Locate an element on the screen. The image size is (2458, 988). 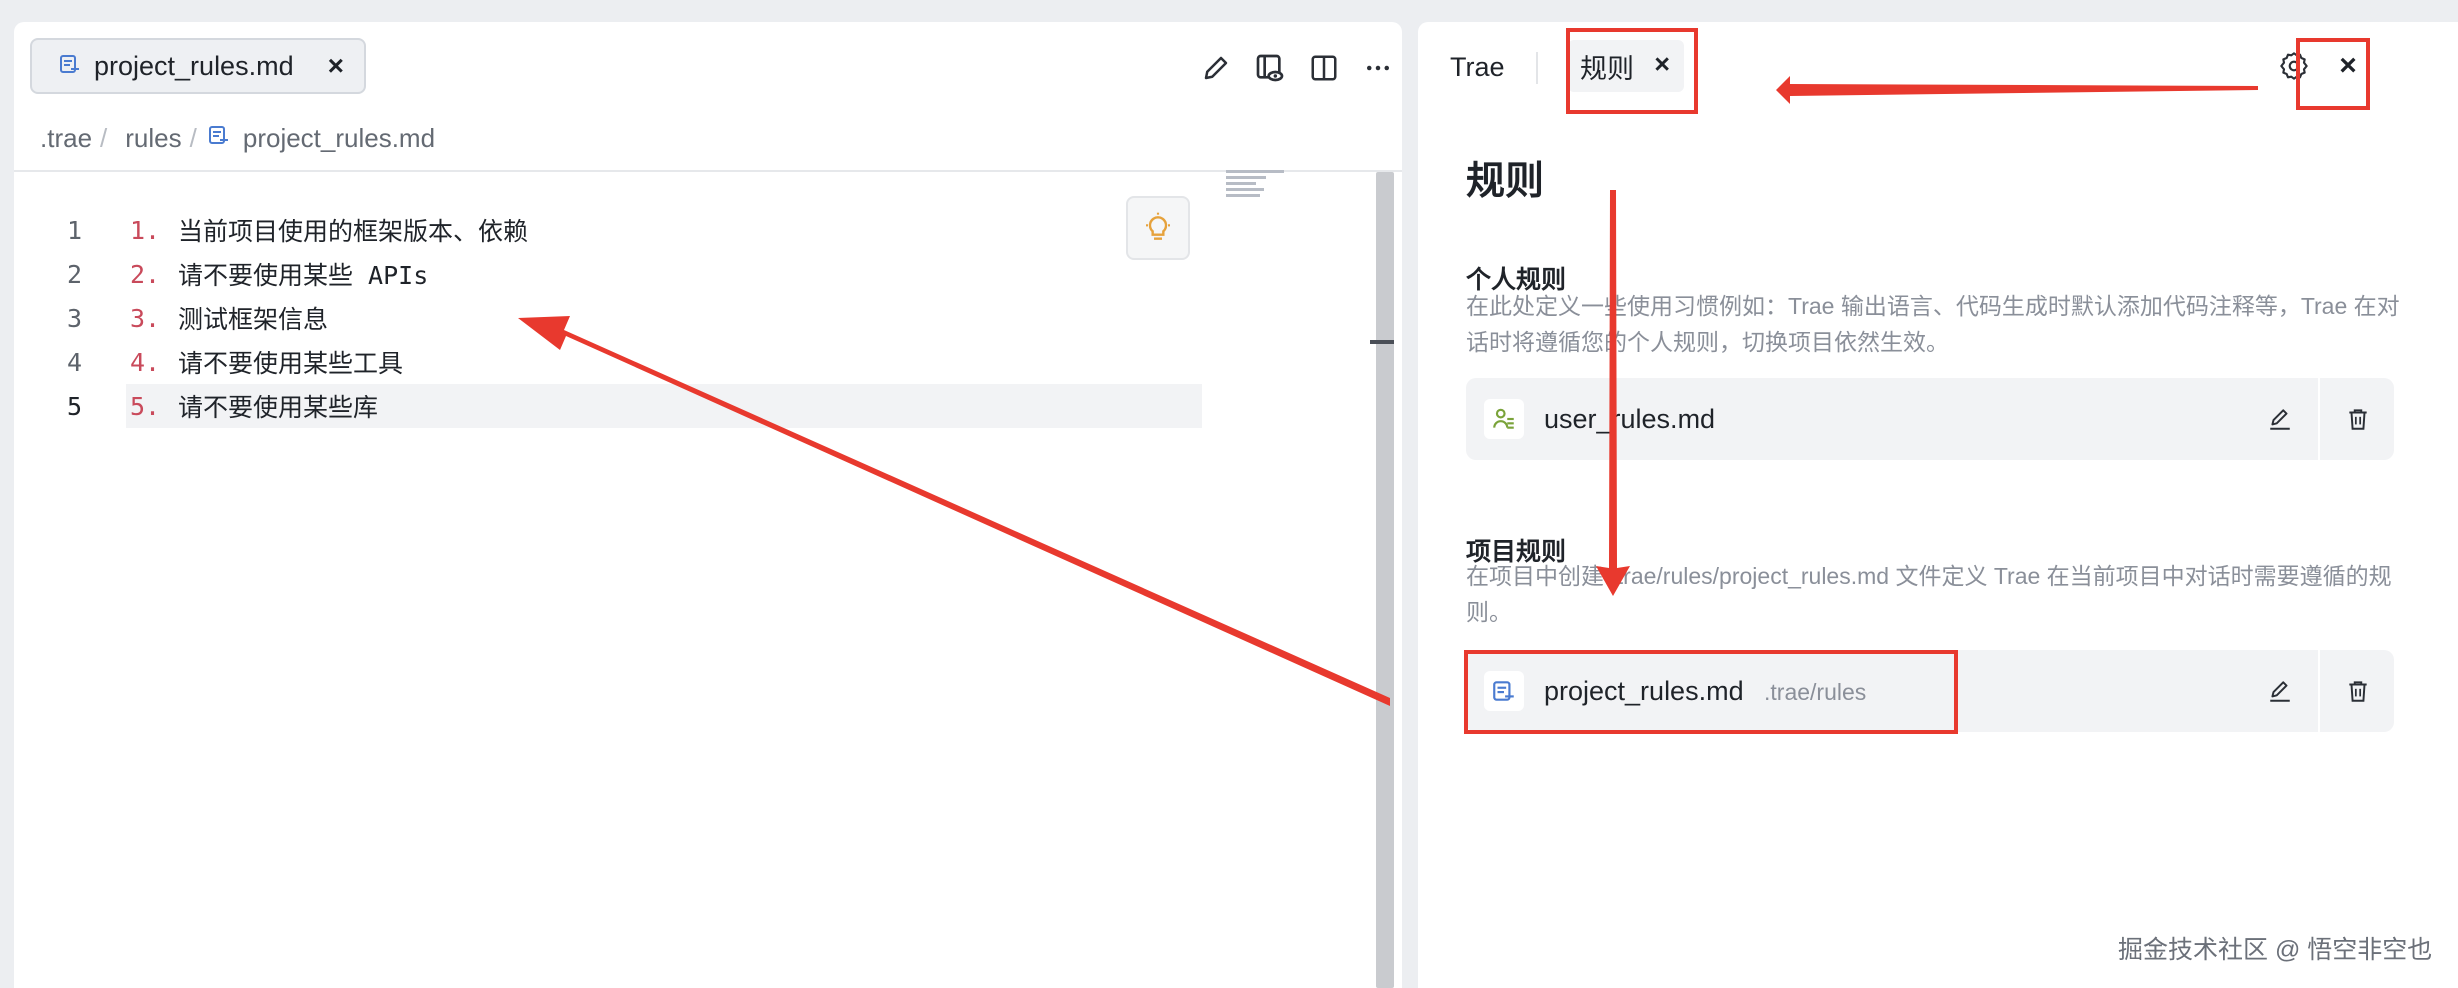
list-marker: 4. is located at coordinates (145, 362).